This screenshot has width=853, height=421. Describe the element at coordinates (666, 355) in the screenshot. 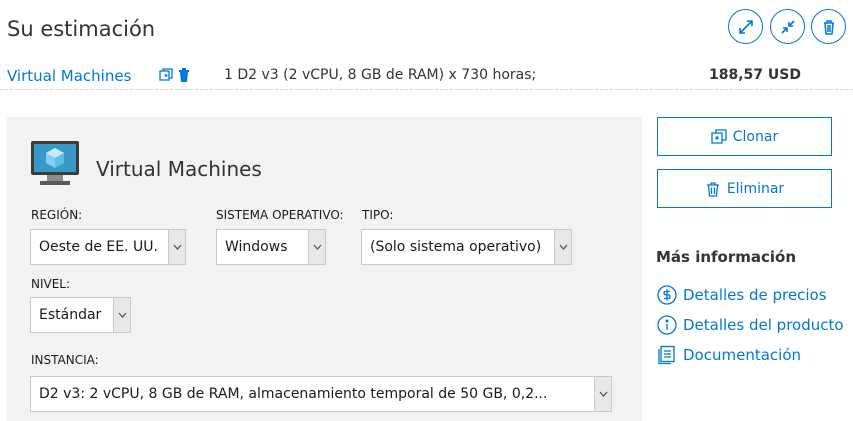

I see `document-icon` at that location.